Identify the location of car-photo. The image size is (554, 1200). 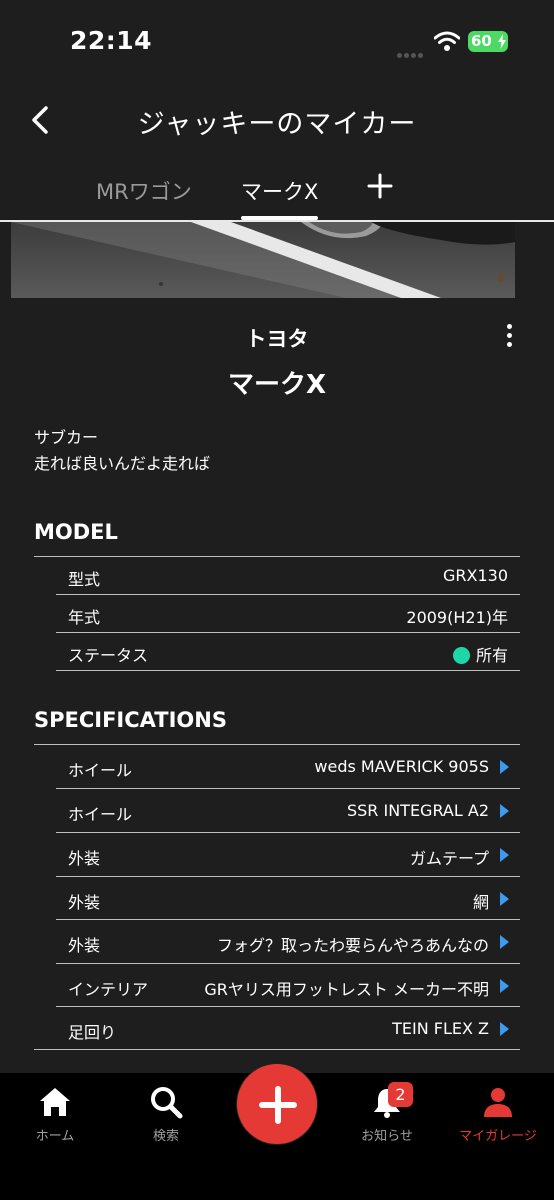
(263, 260).